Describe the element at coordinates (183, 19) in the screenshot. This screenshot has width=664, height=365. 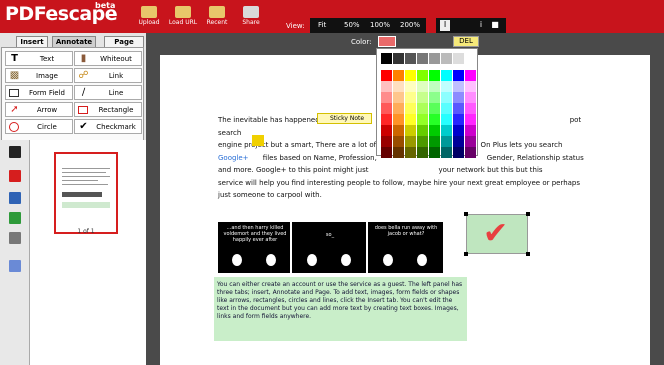
I see `load-url-button: Load URL` at that location.